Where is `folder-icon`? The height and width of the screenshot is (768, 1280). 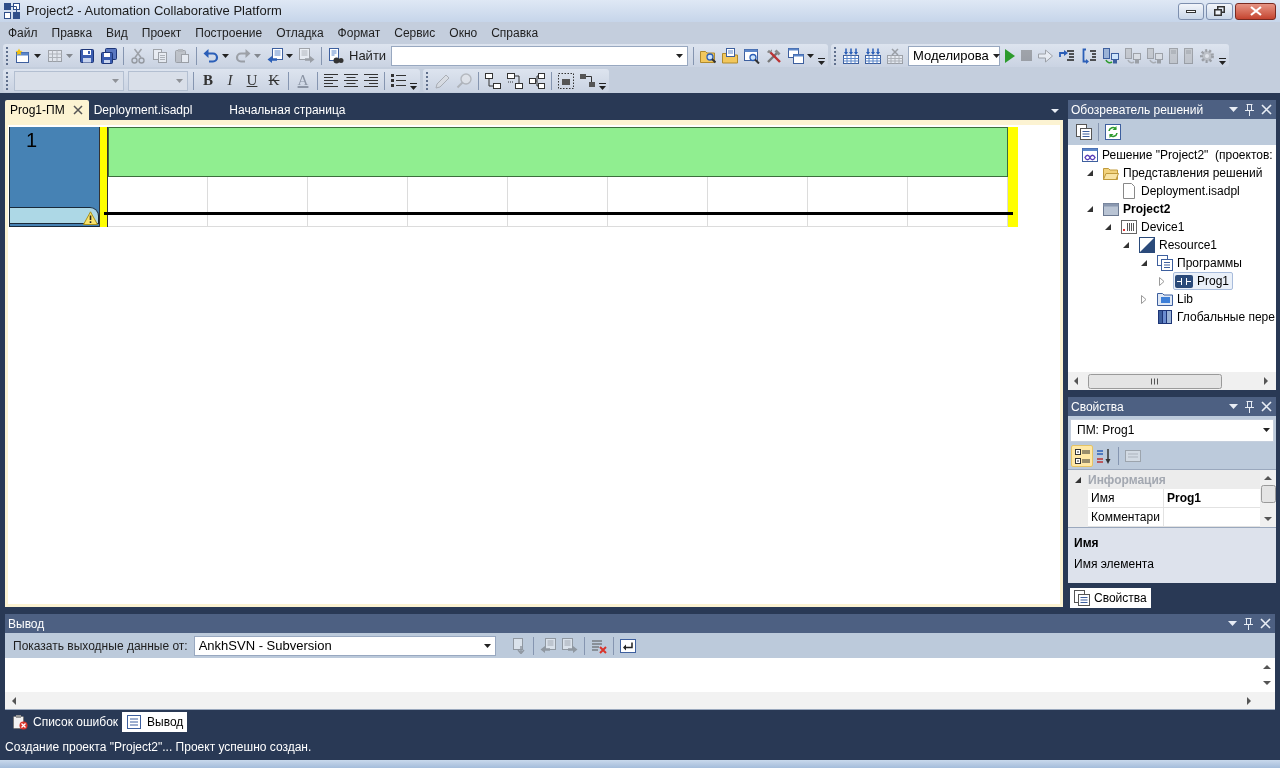
folder-icon is located at coordinates (730, 55).